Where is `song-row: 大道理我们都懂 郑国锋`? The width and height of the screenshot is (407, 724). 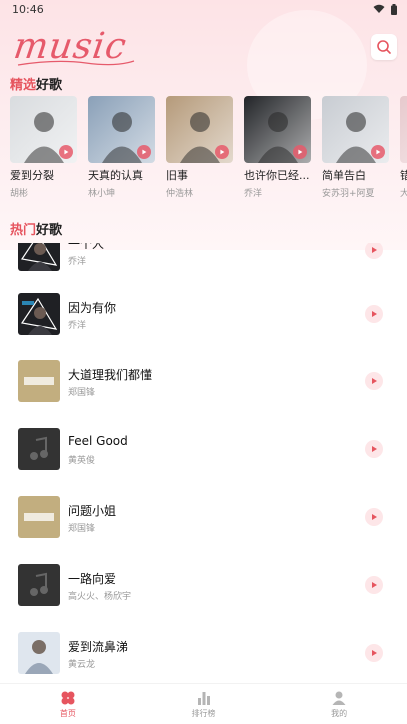 song-row: 大道理我们都懂 郑国锋 is located at coordinates (203, 394).